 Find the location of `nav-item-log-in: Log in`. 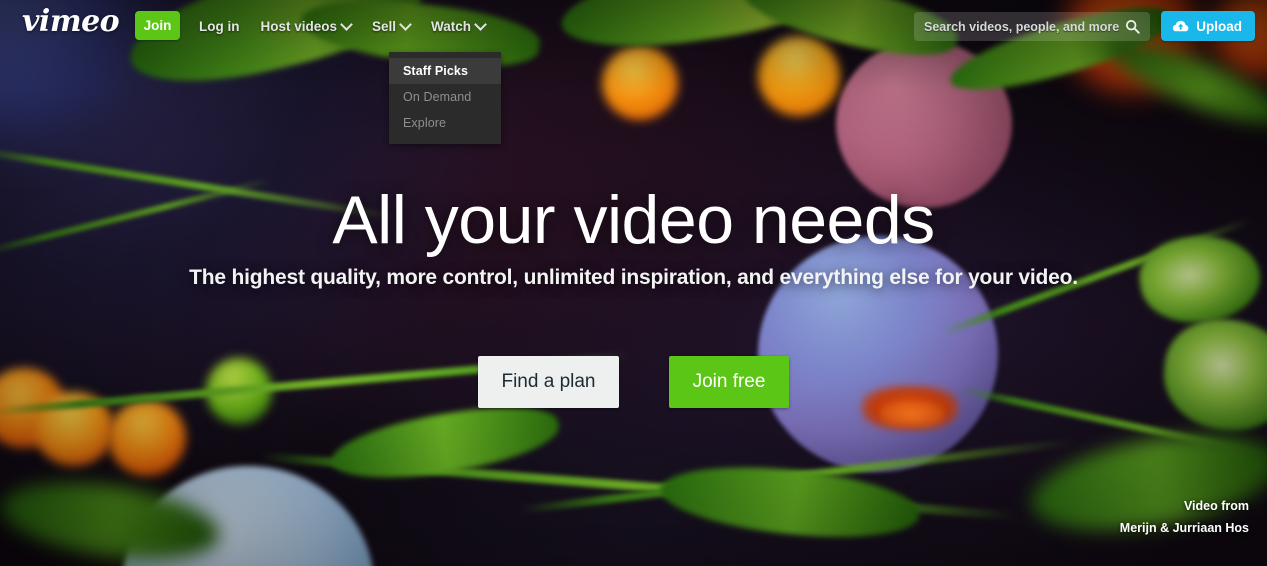

nav-item-log-in: Log in is located at coordinates (219, 26).